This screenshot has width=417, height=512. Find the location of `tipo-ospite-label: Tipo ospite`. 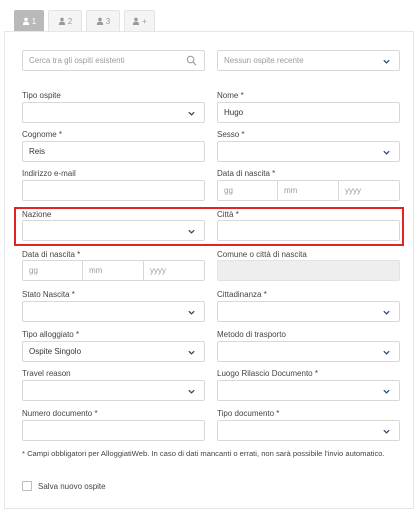

tipo-ospite-label: Tipo ospite is located at coordinates (41, 95).